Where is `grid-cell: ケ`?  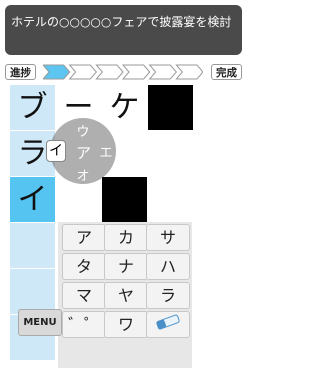
grid-cell: ケ is located at coordinates (124, 107).